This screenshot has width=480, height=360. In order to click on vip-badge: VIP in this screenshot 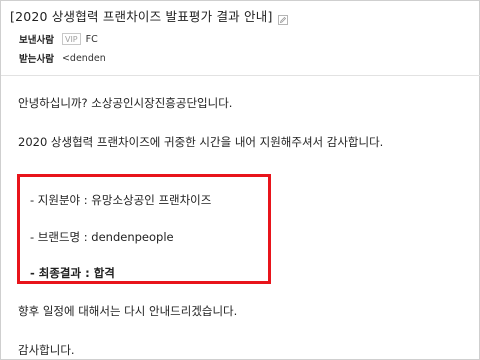, I will do `click(71, 39)`.